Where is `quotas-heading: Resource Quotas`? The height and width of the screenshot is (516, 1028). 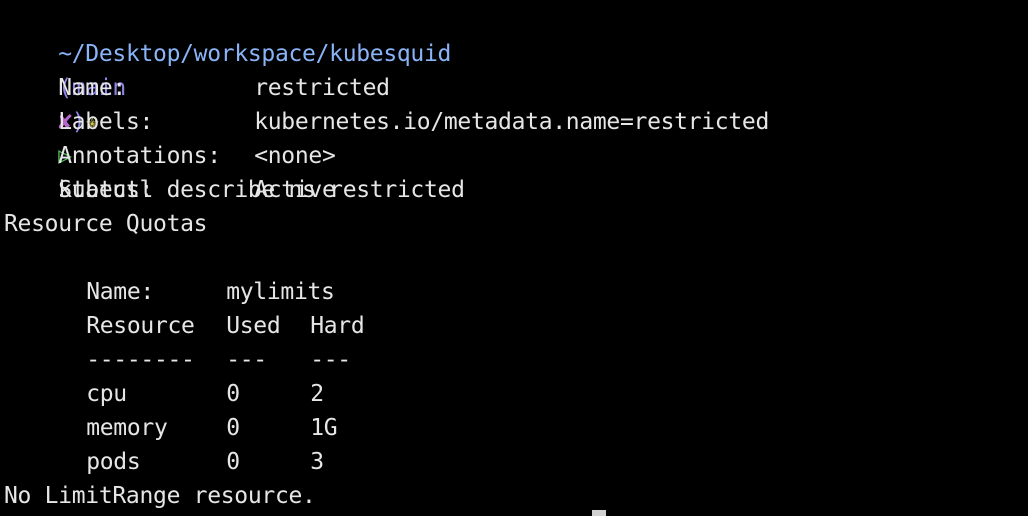 quotas-heading: Resource Quotas is located at coordinates (106, 224).